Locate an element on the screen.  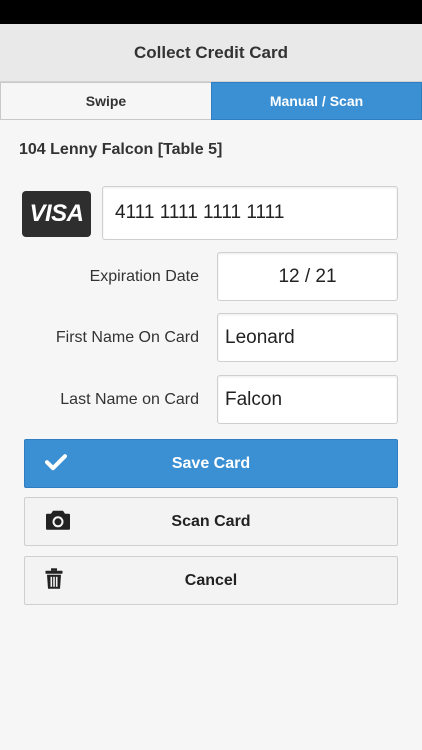
save-card-label: Save Card is located at coordinates (211, 463).